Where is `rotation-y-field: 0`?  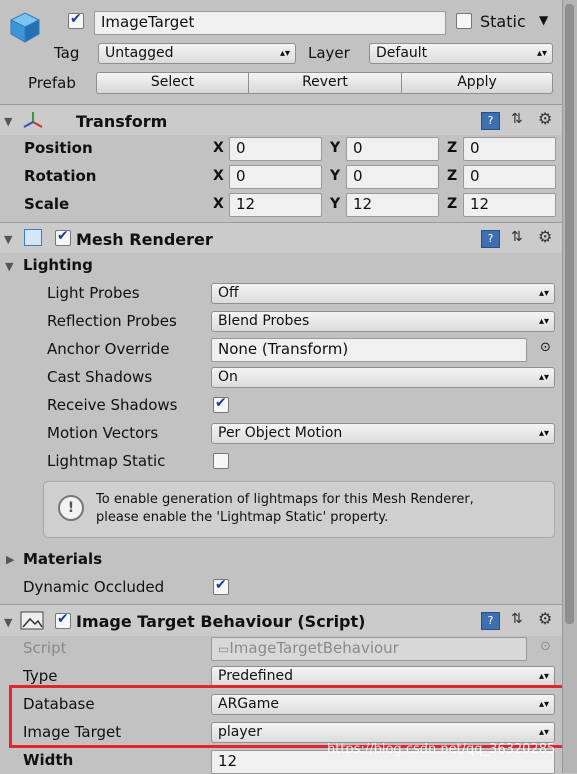 rotation-y-field: 0 is located at coordinates (392, 177).